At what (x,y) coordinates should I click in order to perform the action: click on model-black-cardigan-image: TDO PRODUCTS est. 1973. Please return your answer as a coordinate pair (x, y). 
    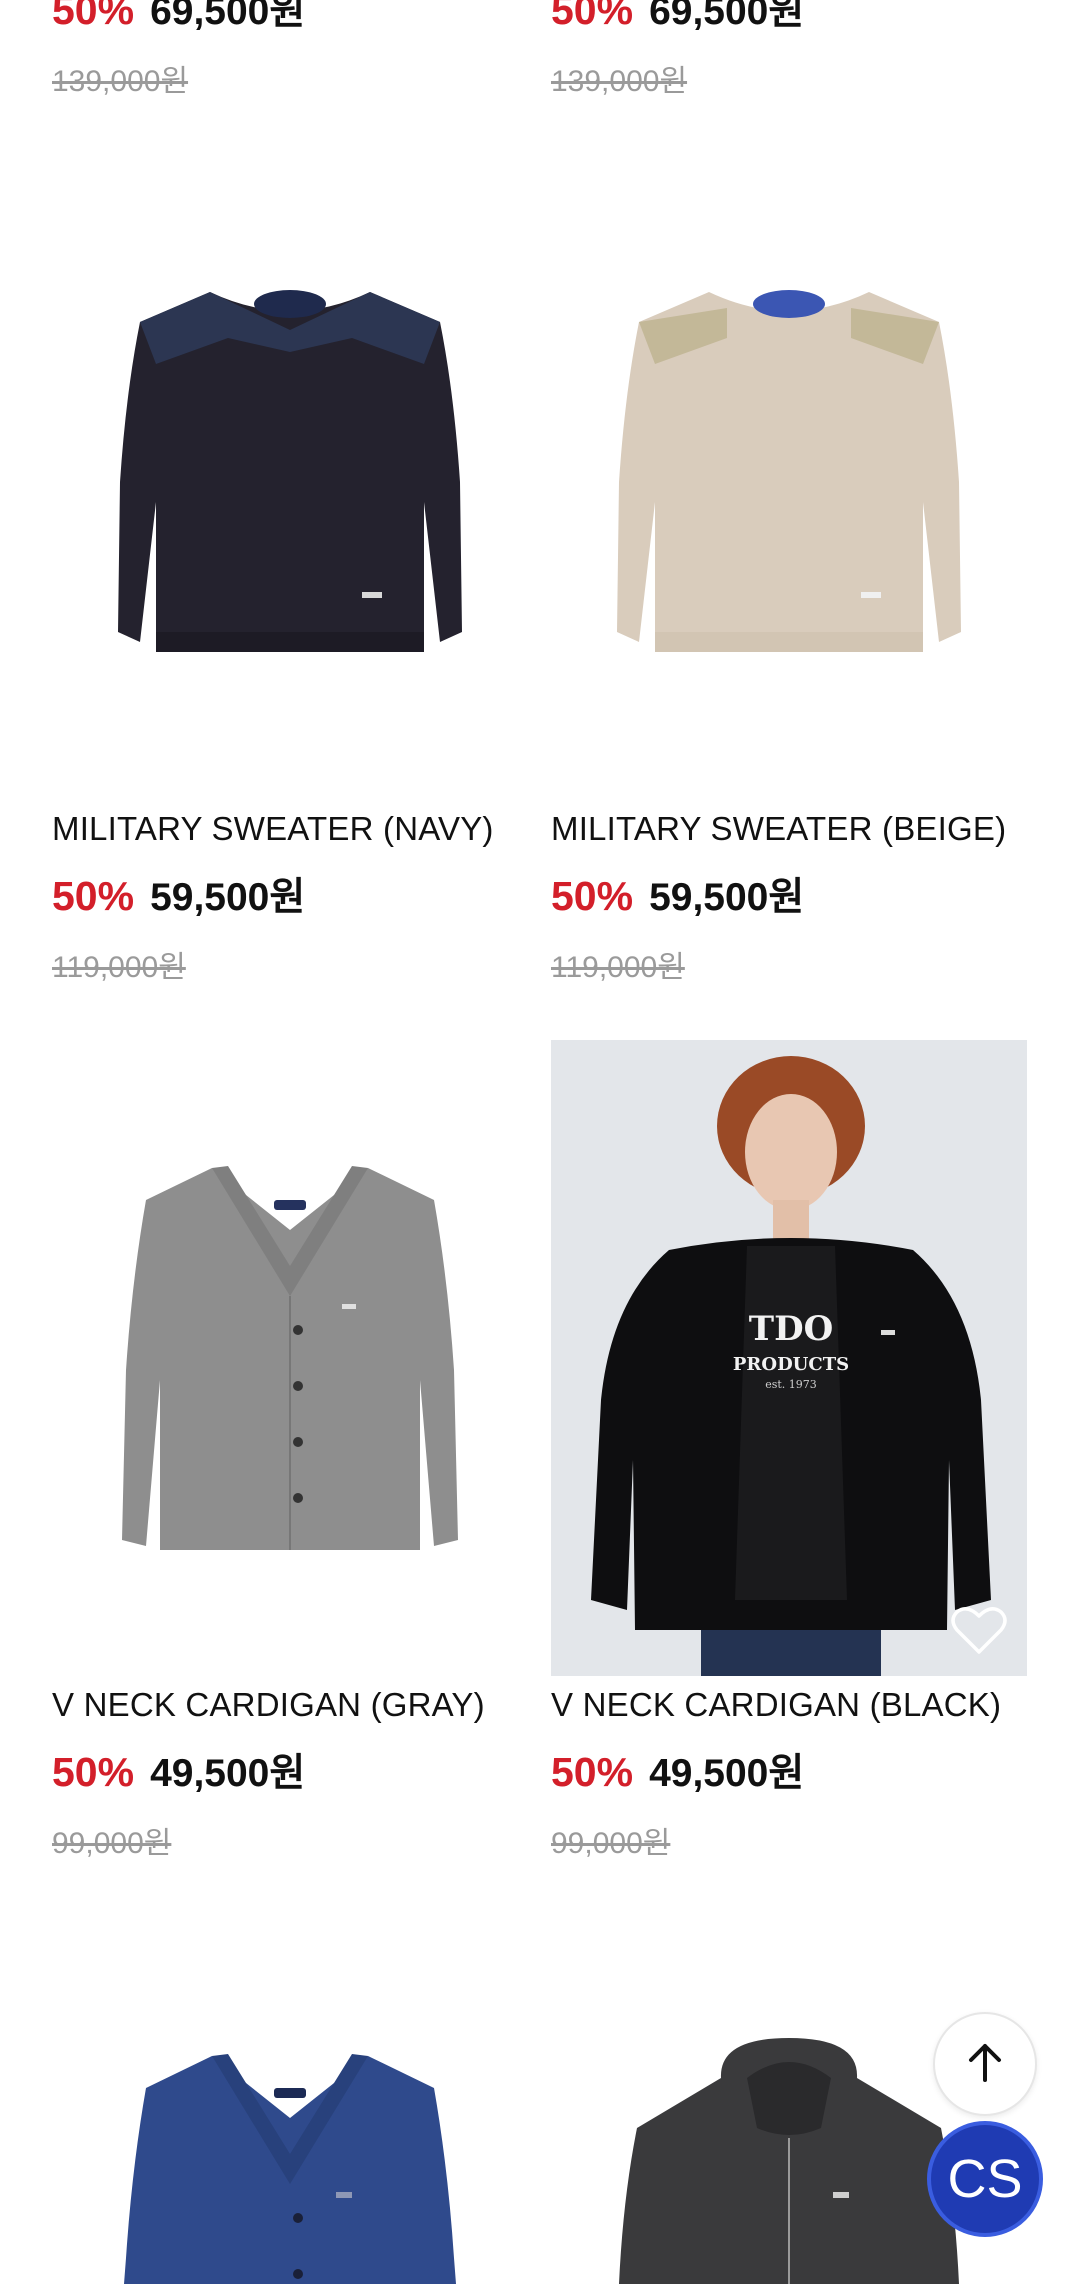
    Looking at the image, I should click on (791, 1366).